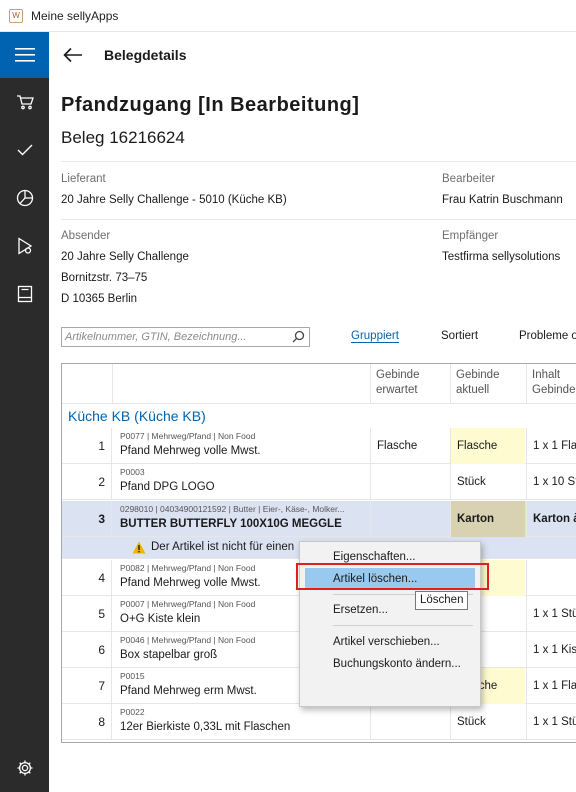 The image size is (576, 792). I want to click on book-icon, so click(24, 294).